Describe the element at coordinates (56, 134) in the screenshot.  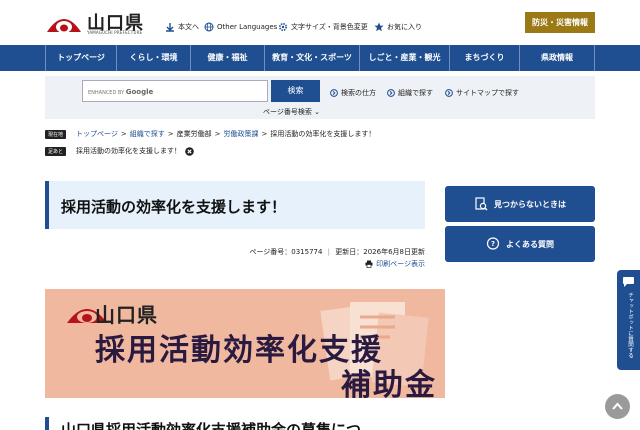
I see `breadcrumb-current-tag: 現在地` at that location.